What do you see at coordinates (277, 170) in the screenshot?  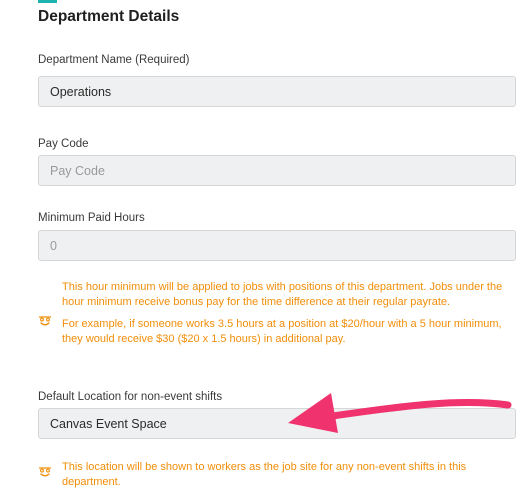 I see `pay-code-input` at bounding box center [277, 170].